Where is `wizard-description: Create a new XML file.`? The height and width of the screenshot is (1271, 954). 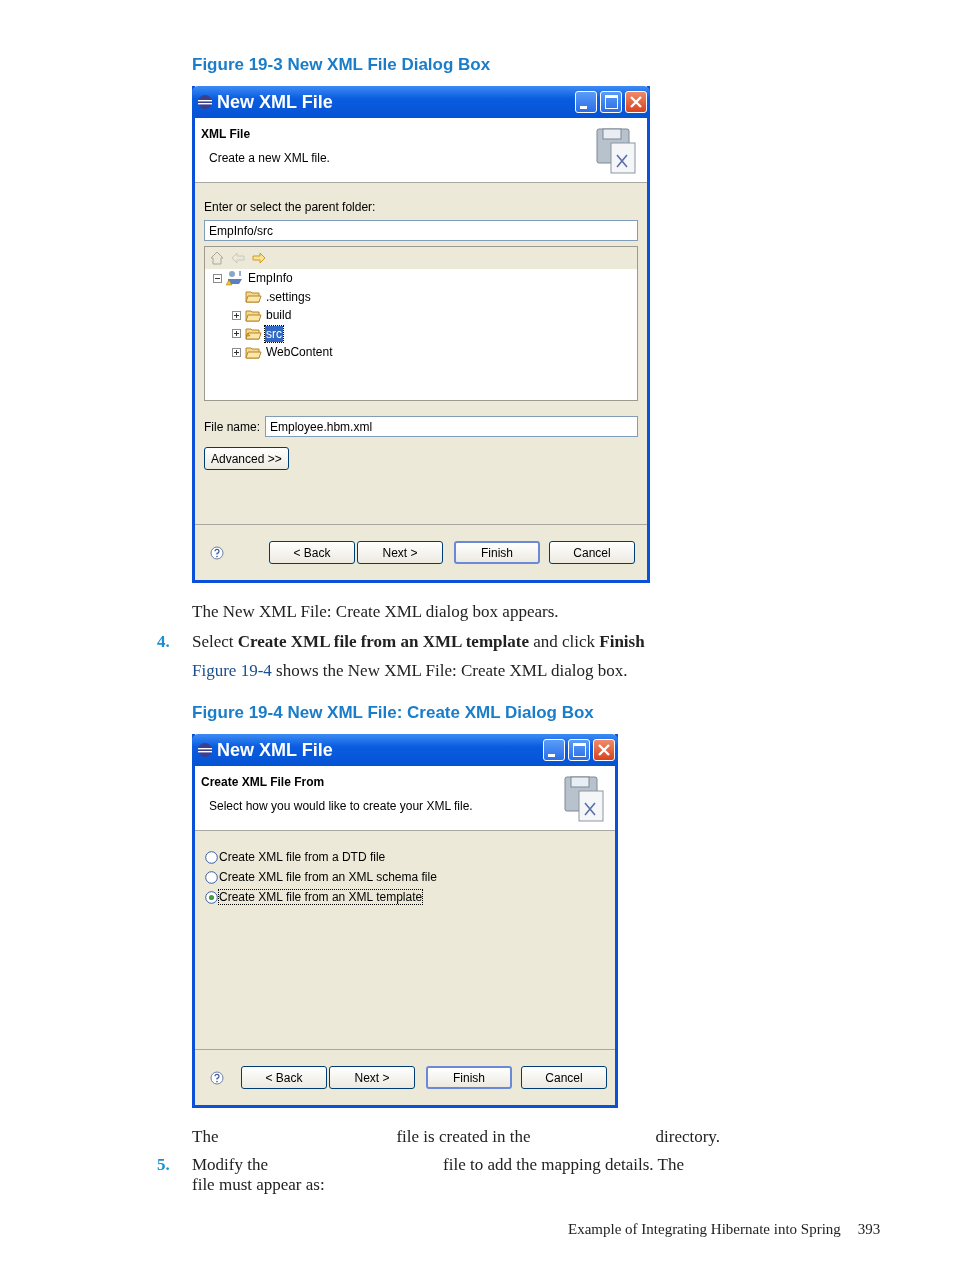
wizard-description: Create a new XML file. is located at coordinates (270, 158).